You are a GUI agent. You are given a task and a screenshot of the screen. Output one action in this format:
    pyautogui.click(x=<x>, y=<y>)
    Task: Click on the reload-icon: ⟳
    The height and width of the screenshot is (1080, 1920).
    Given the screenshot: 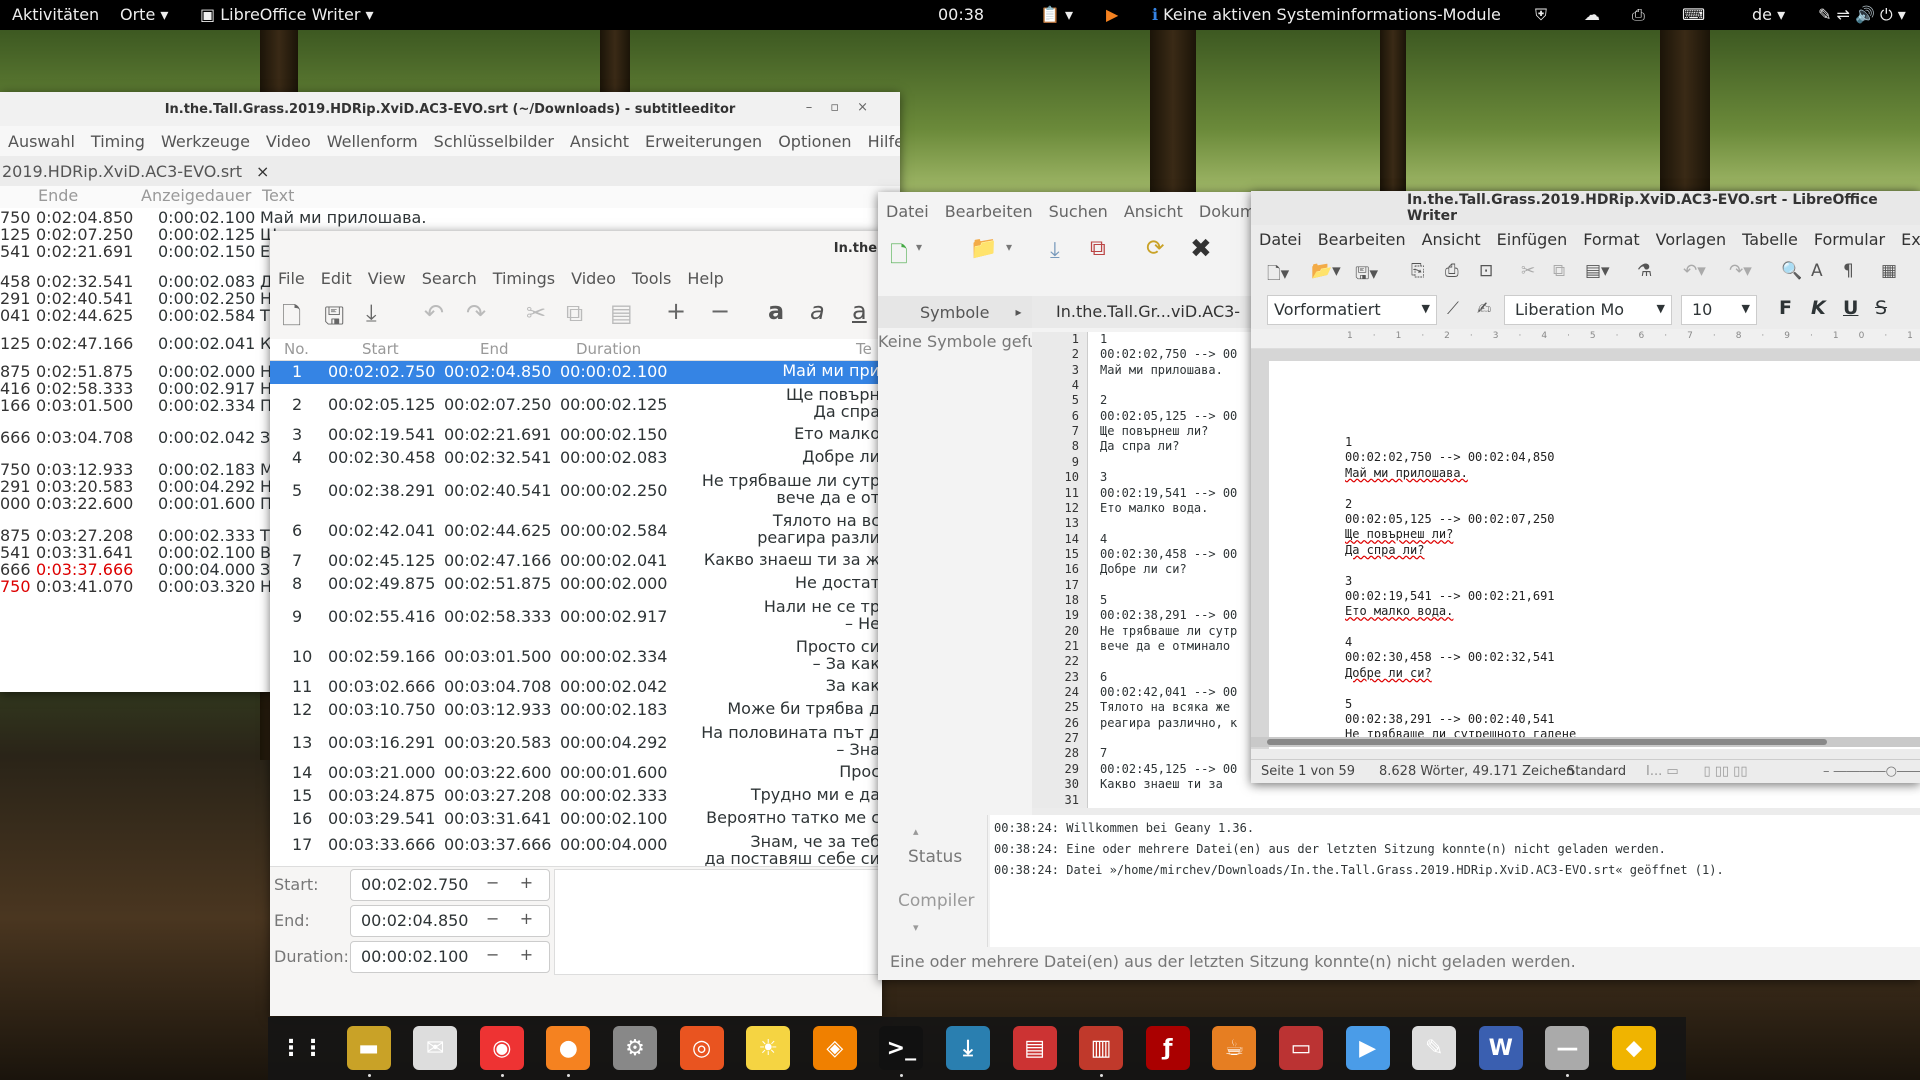 What is the action you would take?
    pyautogui.click(x=1155, y=248)
    